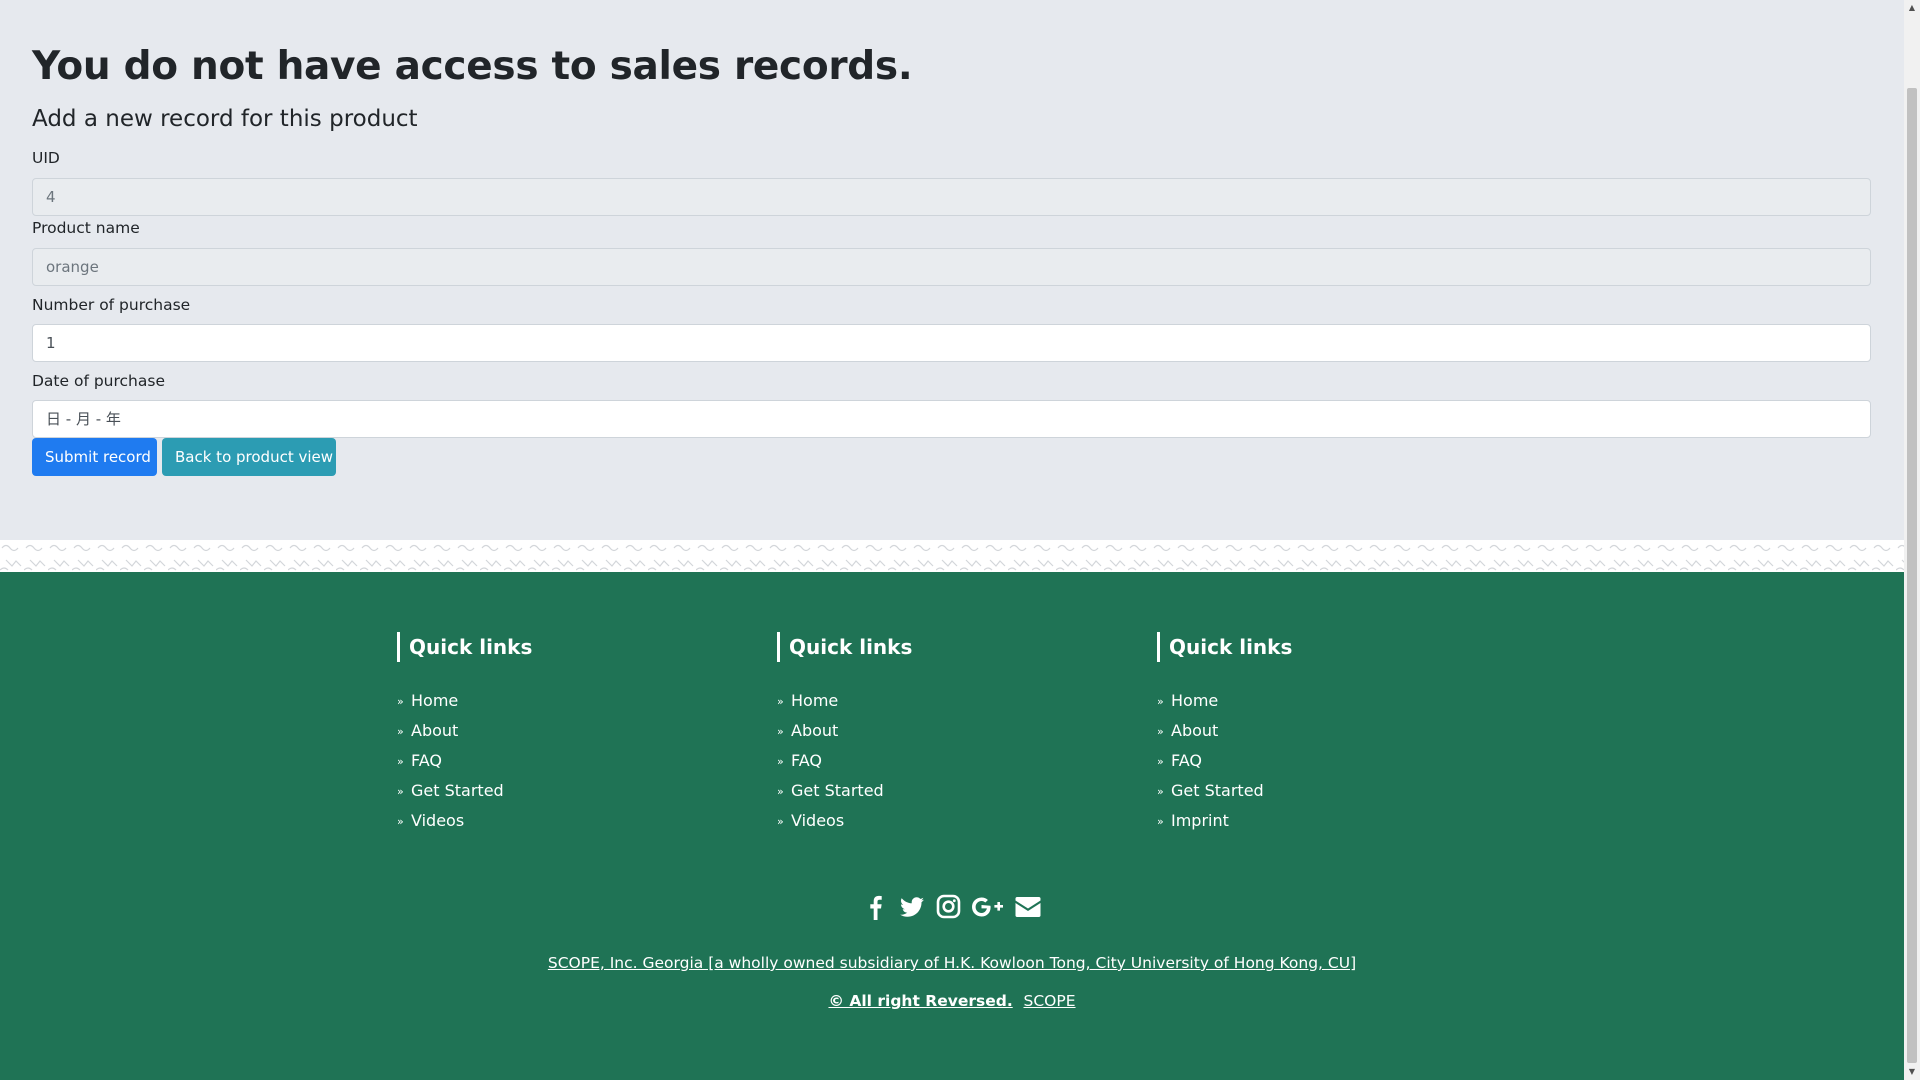 The width and height of the screenshot is (1920, 1080). What do you see at coordinates (94, 457) in the screenshot?
I see `submit-record-button: Submit record` at bounding box center [94, 457].